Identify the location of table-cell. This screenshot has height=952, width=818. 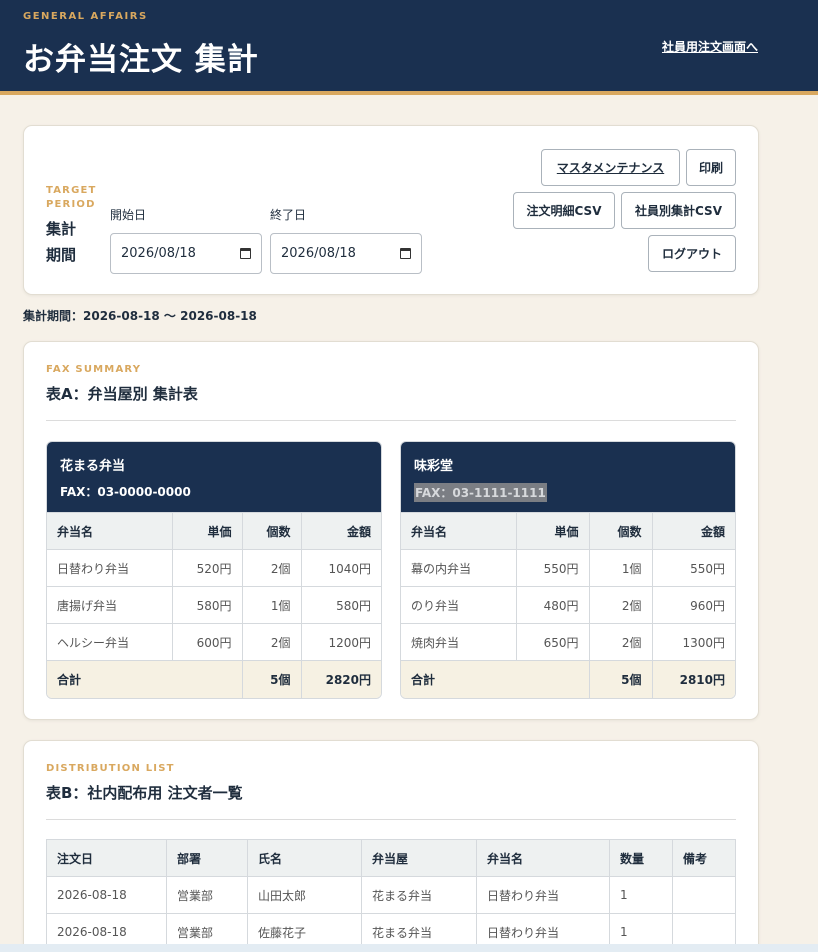
(704, 895).